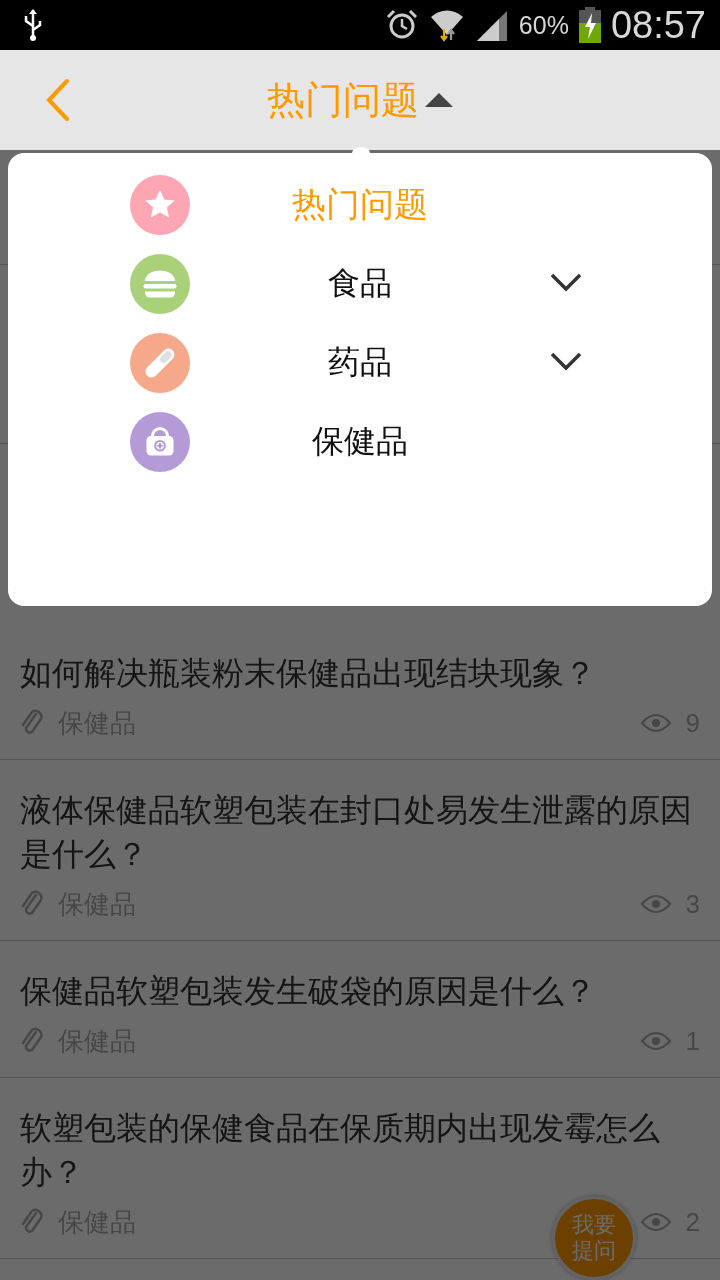 The height and width of the screenshot is (1280, 720). Describe the element at coordinates (589, 25) in the screenshot. I see `battery-charging-icon` at that location.